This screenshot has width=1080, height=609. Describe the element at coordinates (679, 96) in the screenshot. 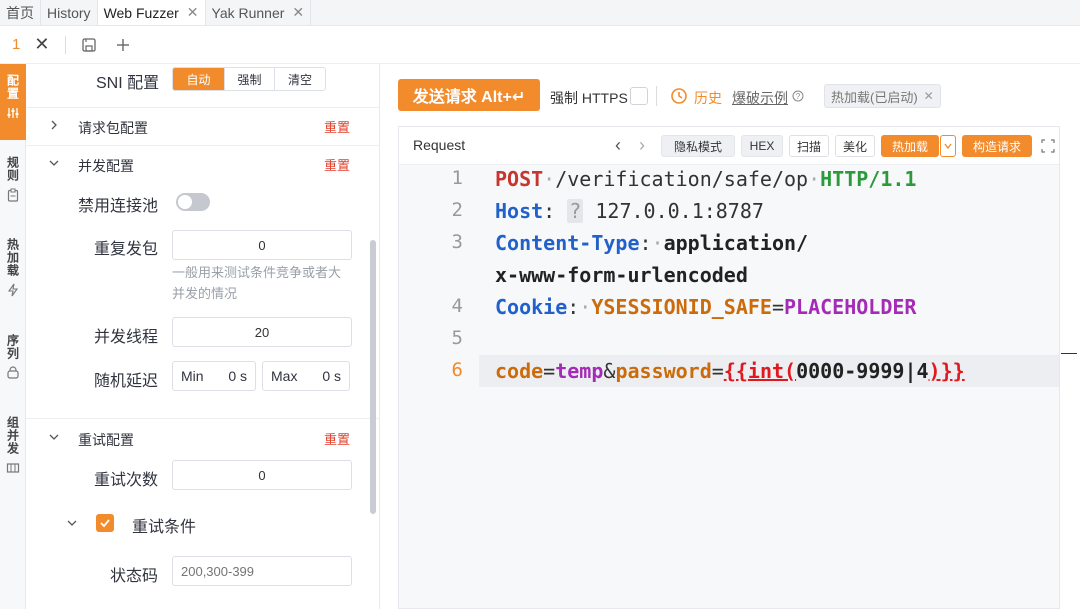

I see `clock-icon` at that location.